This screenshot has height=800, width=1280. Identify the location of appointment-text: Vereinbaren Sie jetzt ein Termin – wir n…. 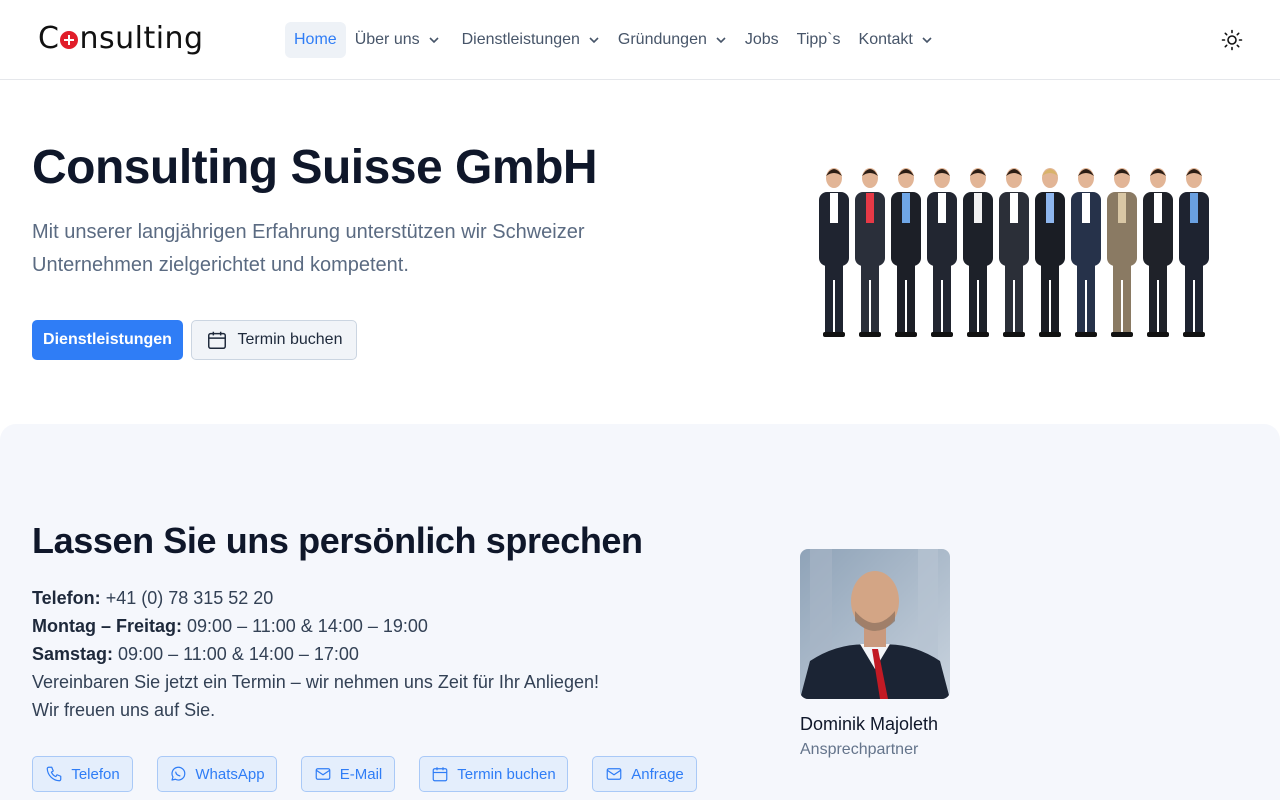
(315, 682).